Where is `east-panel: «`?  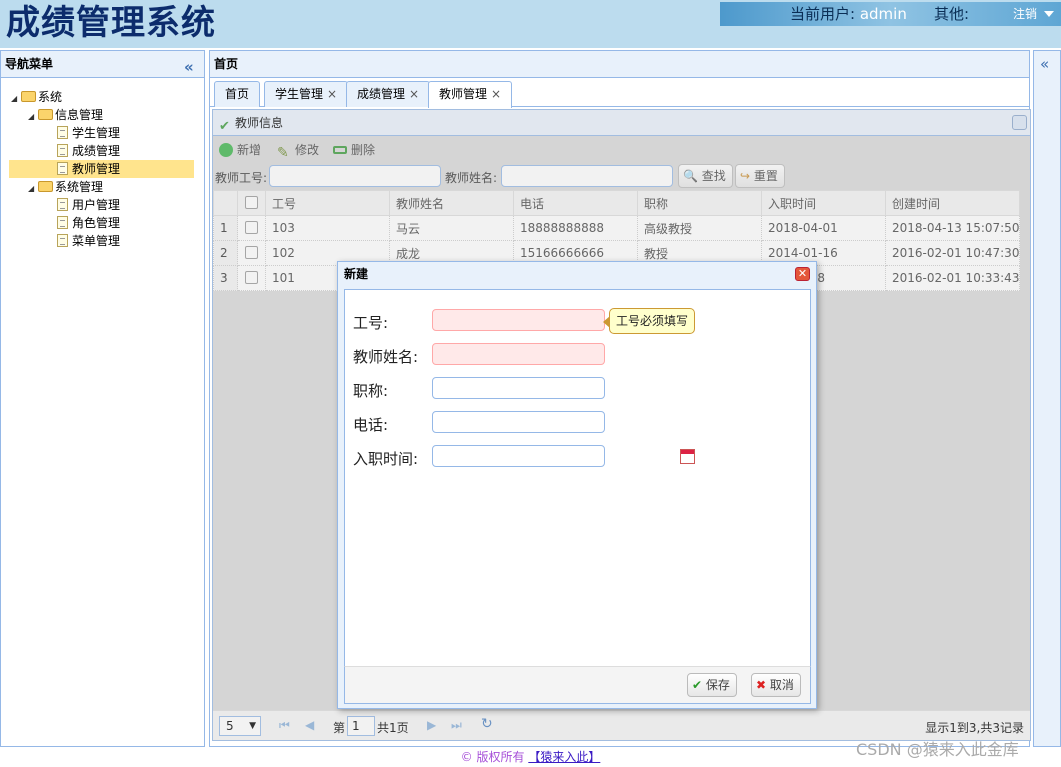 east-panel: « is located at coordinates (1047, 398).